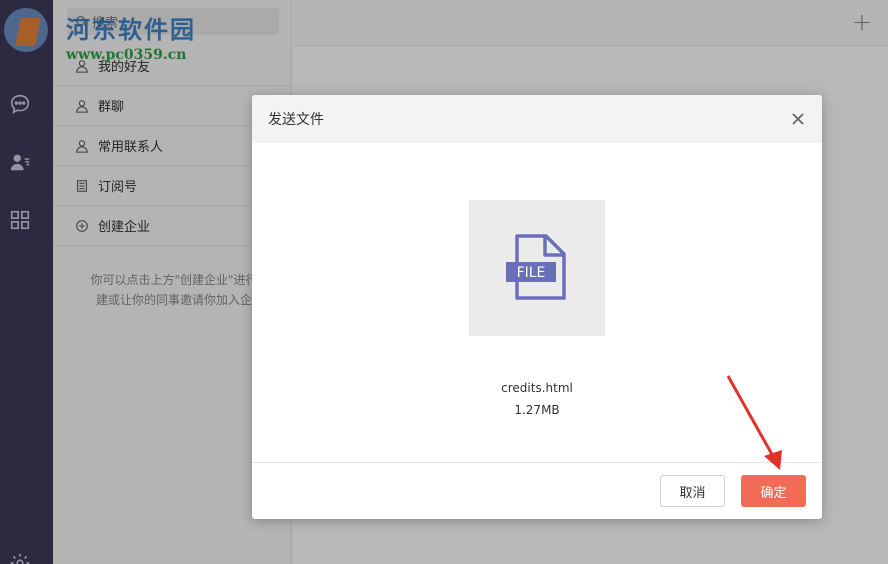 This screenshot has width=888, height=564. What do you see at coordinates (296, 120) in the screenshot?
I see `dialog-title: 发送文件` at bounding box center [296, 120].